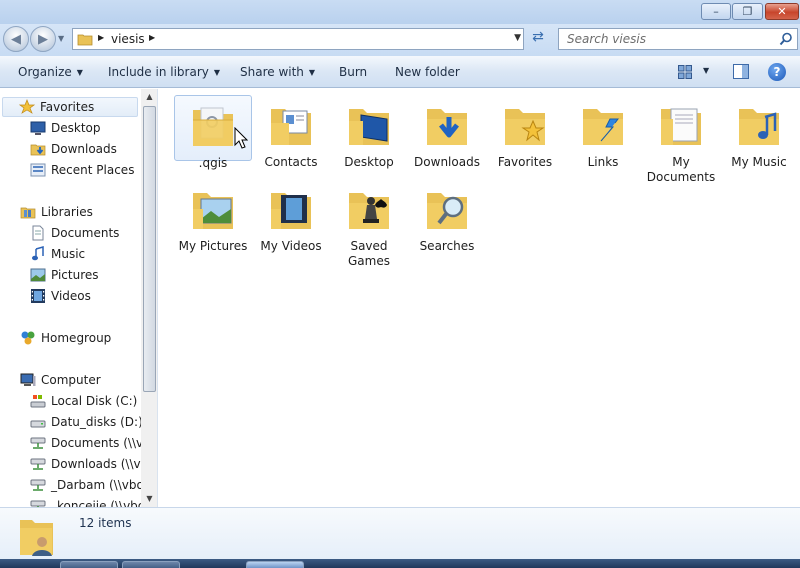 This screenshot has width=800, height=568. Describe the element at coordinates (105, 523) in the screenshot. I see `item-count: 12 items` at that location.